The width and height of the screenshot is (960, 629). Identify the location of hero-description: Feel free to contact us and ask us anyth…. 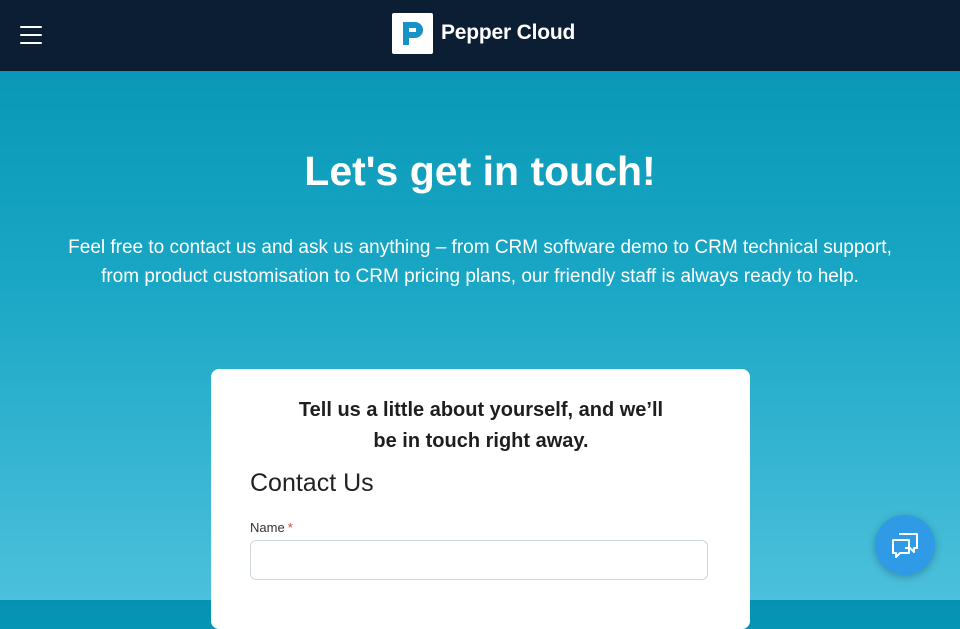
(480, 262).